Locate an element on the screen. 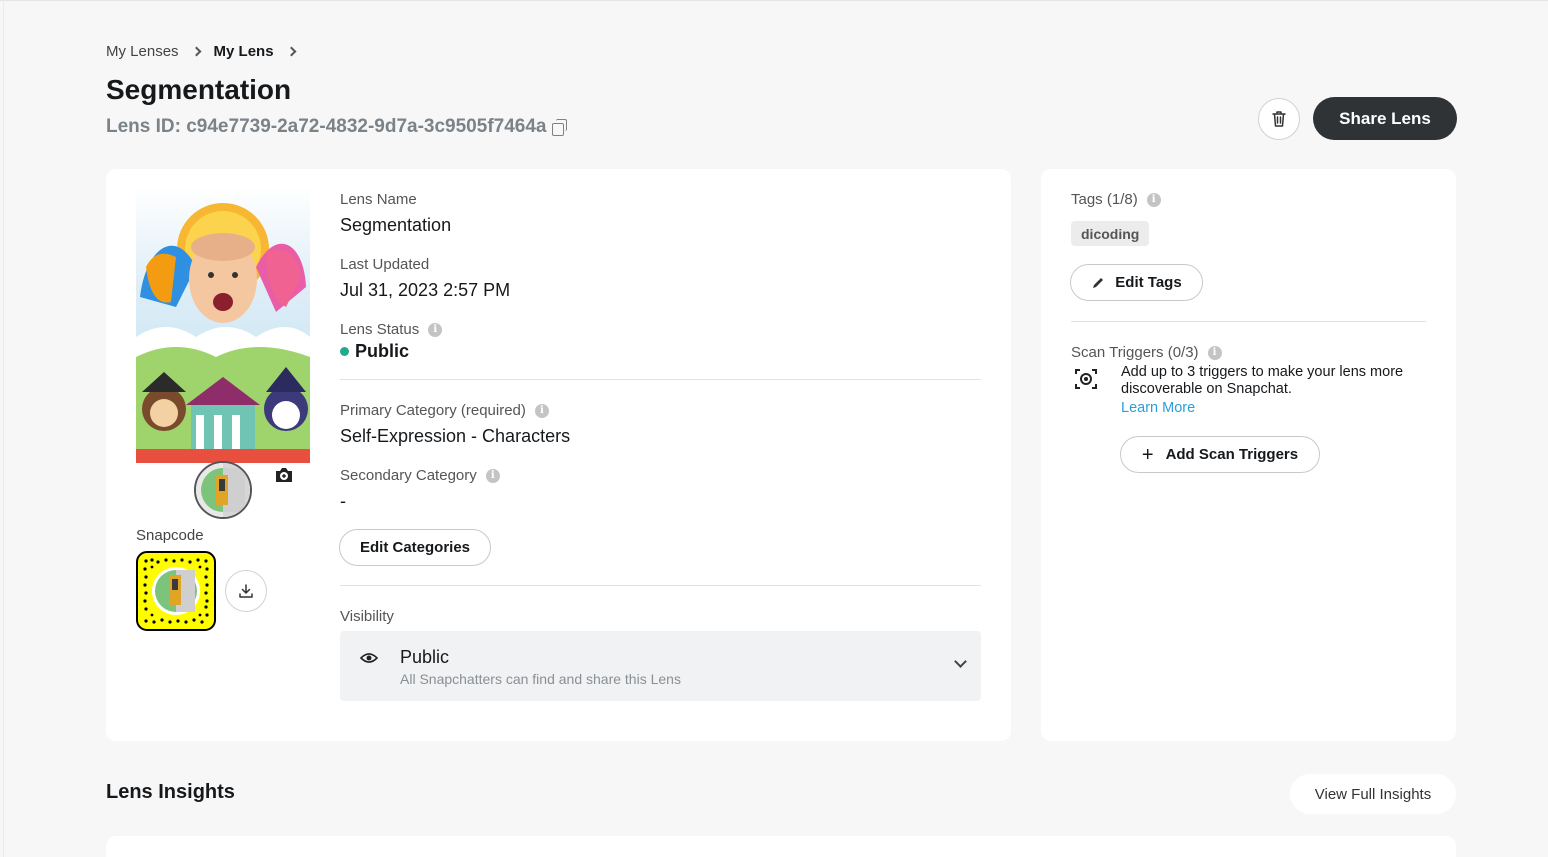 Image resolution: width=1548 pixels, height=857 pixels. last-updated-label: Last Updated is located at coordinates (384, 264).